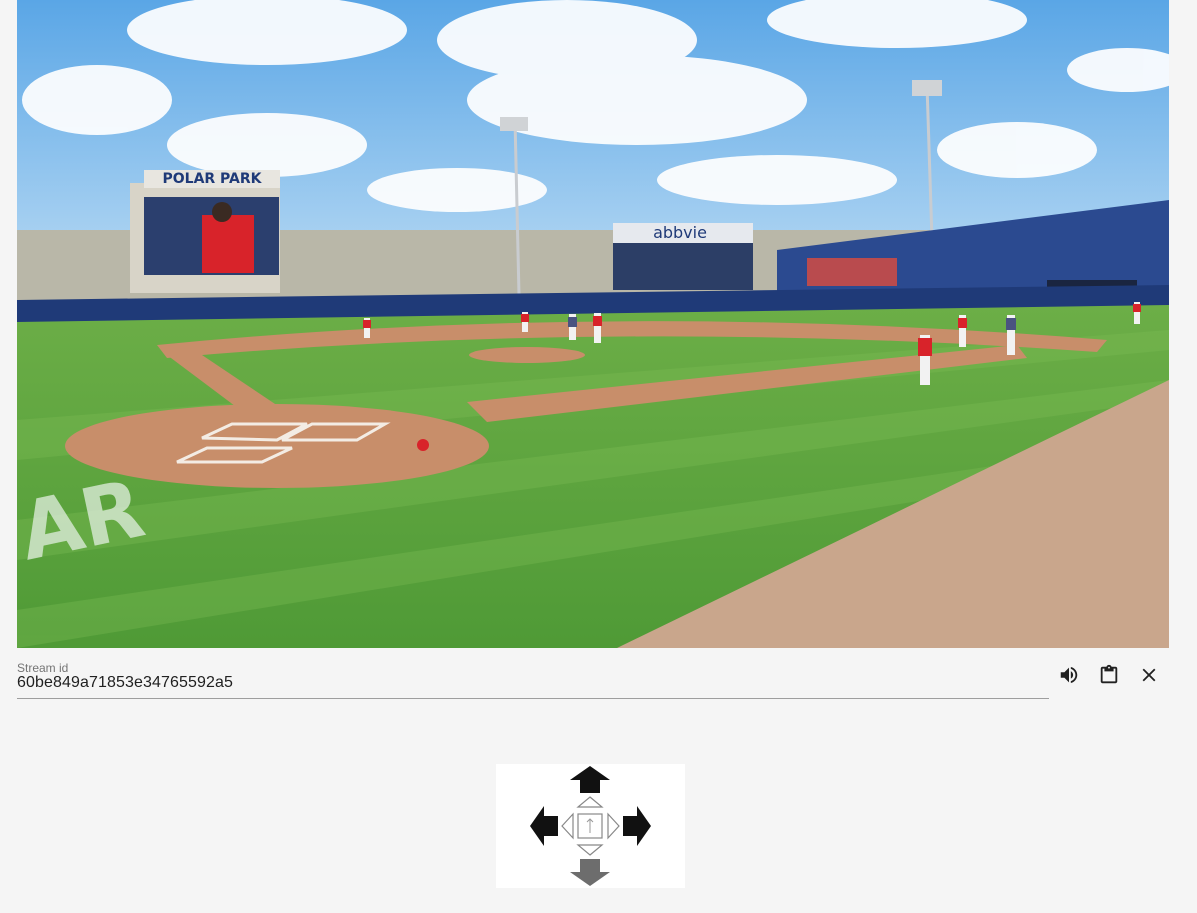 This screenshot has height=913, width=1197. I want to click on volume-icon, so click(1069, 675).